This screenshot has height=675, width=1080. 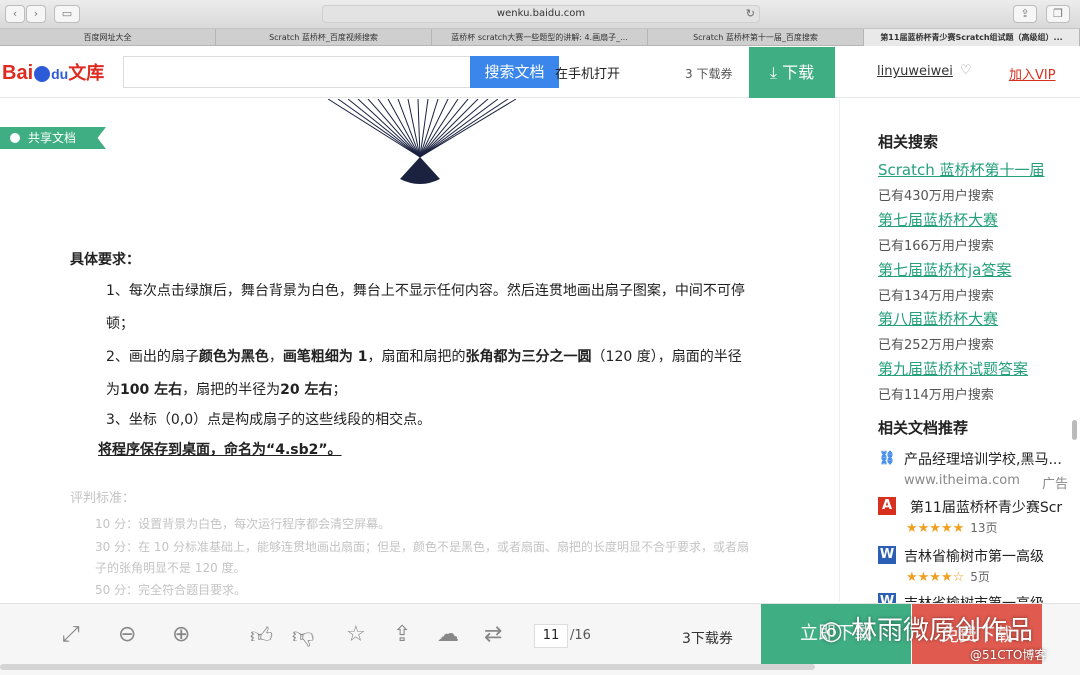 I want to click on page-count: 13页, so click(x=984, y=528).